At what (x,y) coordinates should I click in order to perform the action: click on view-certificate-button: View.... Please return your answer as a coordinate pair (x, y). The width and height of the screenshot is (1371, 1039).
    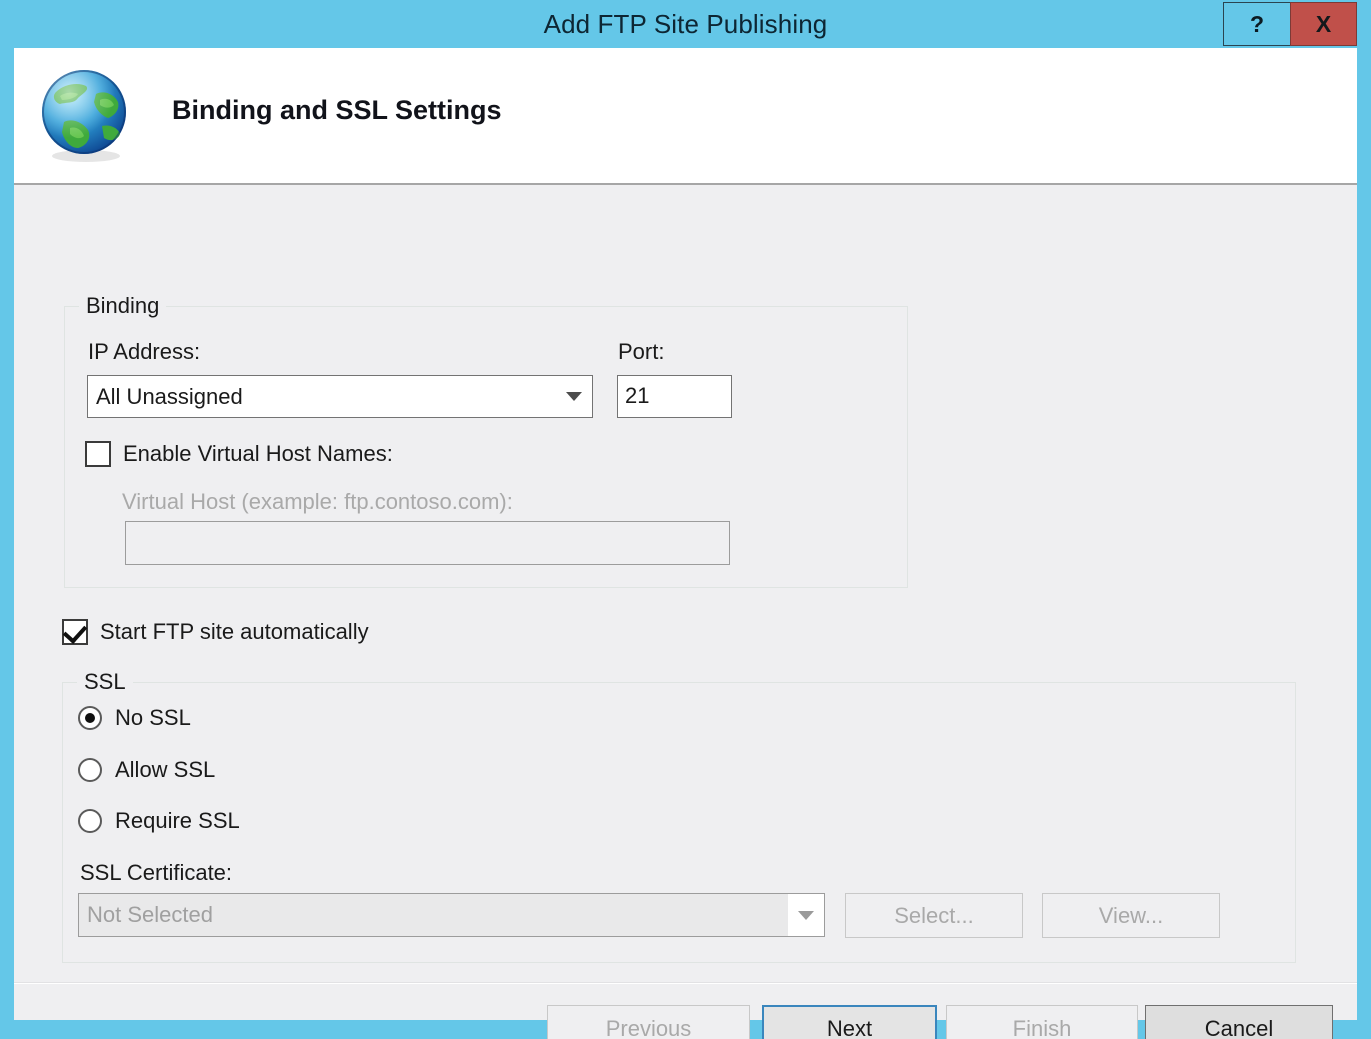
    Looking at the image, I should click on (1131, 915).